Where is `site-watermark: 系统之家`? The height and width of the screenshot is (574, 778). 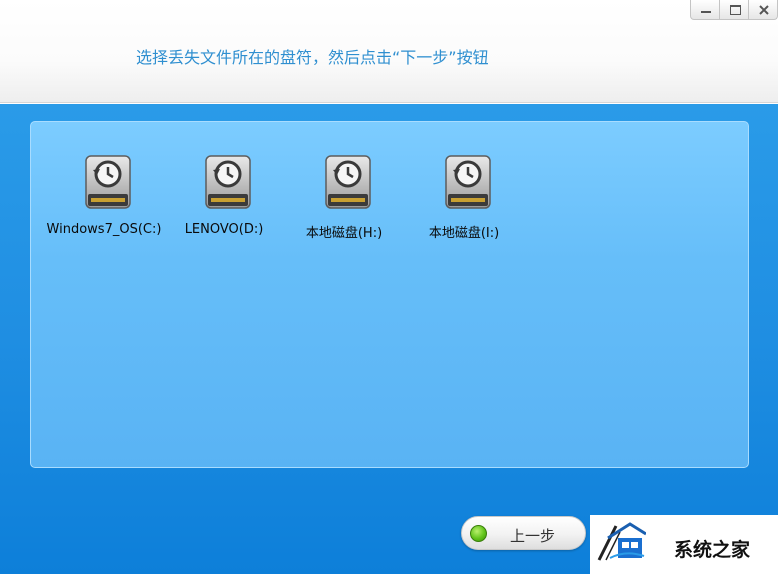 site-watermark: 系统之家 is located at coordinates (684, 544).